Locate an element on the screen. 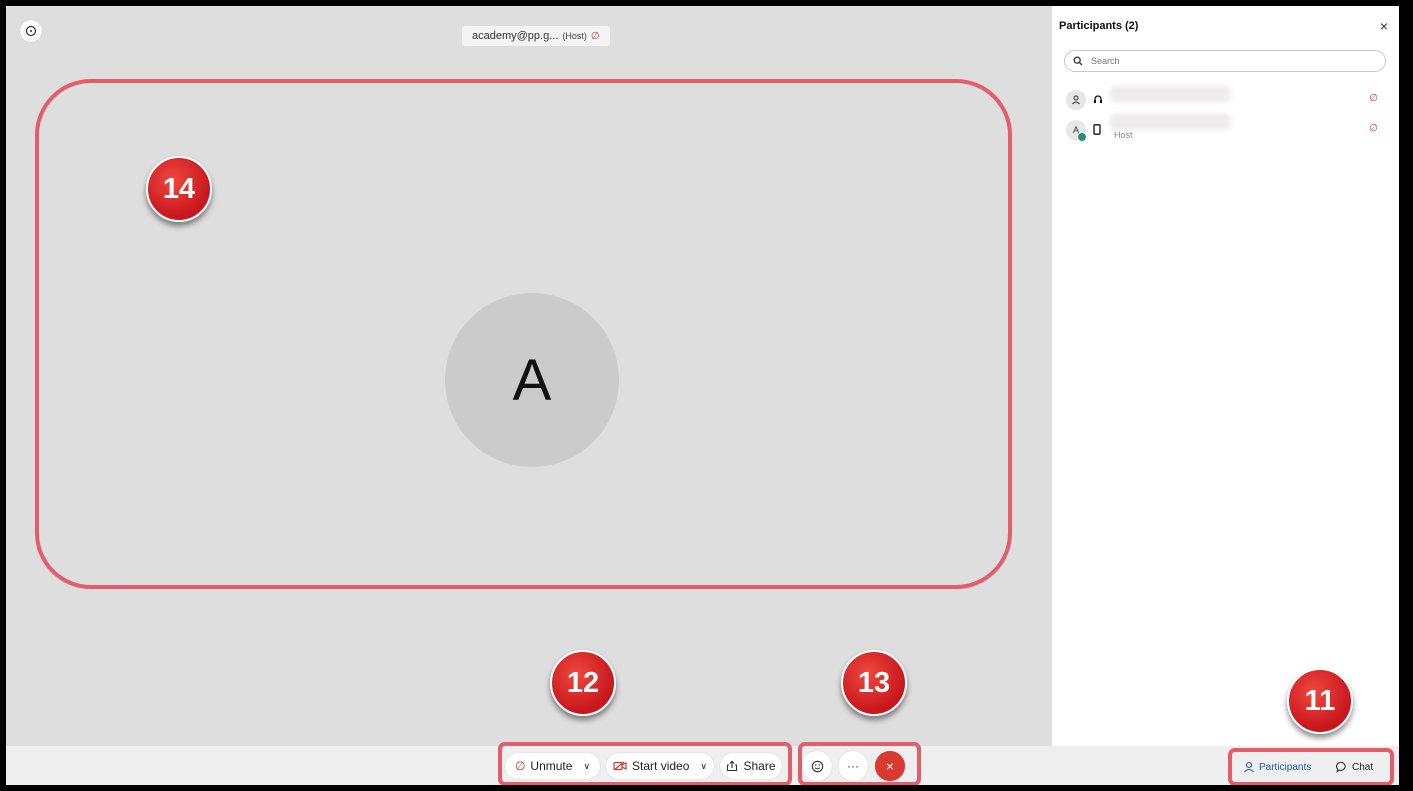  smiley-icon is located at coordinates (817, 766).